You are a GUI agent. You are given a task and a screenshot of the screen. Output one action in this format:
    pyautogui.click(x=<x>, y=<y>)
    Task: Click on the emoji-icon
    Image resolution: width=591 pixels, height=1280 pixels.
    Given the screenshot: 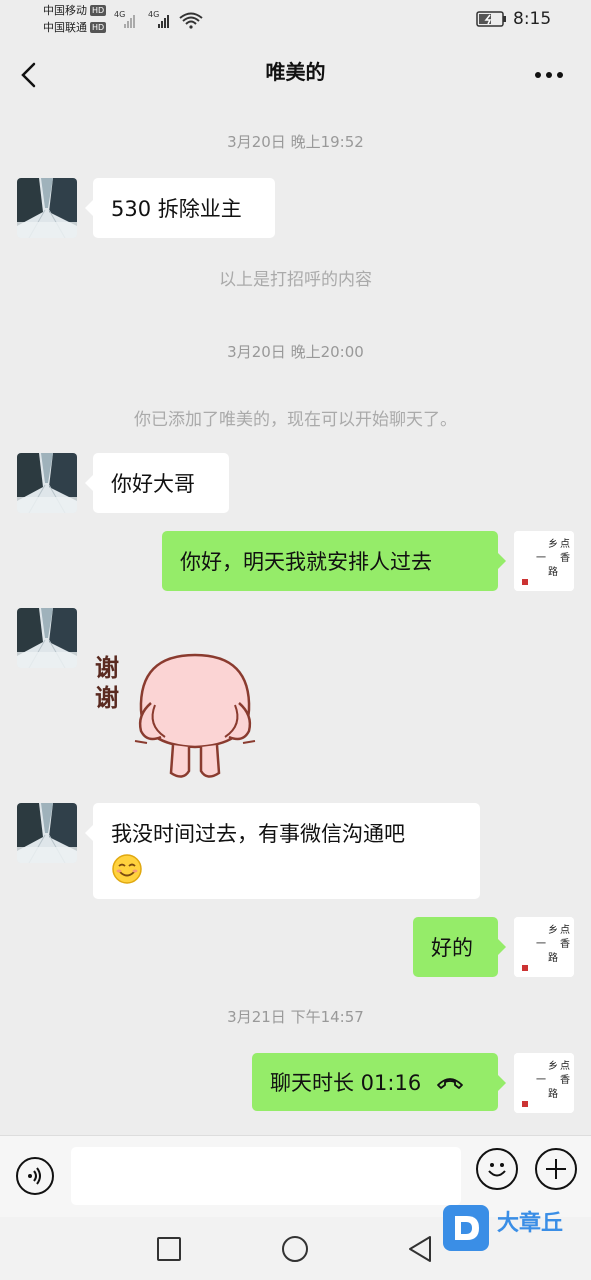 What is the action you would take?
    pyautogui.click(x=497, y=1169)
    